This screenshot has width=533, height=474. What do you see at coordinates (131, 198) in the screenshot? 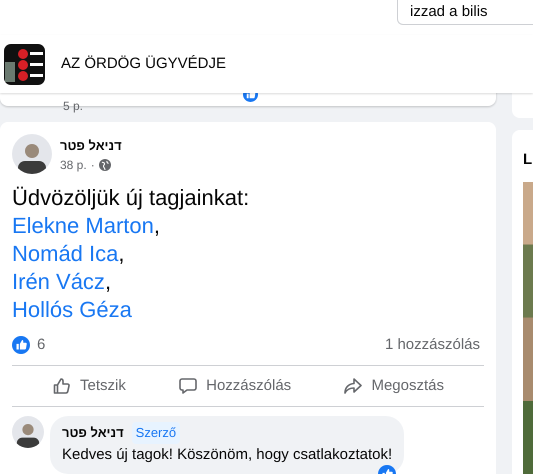
I see `post-text: Üdvözöljük új tagjainkat:` at bounding box center [131, 198].